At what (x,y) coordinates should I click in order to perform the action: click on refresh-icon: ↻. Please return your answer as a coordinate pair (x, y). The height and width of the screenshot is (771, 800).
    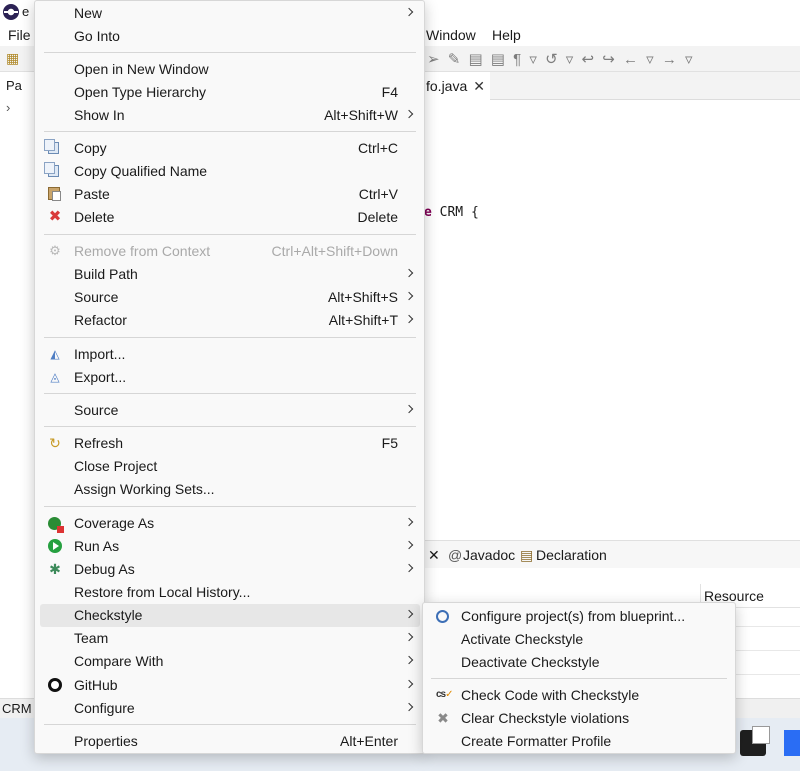
    Looking at the image, I should click on (55, 443).